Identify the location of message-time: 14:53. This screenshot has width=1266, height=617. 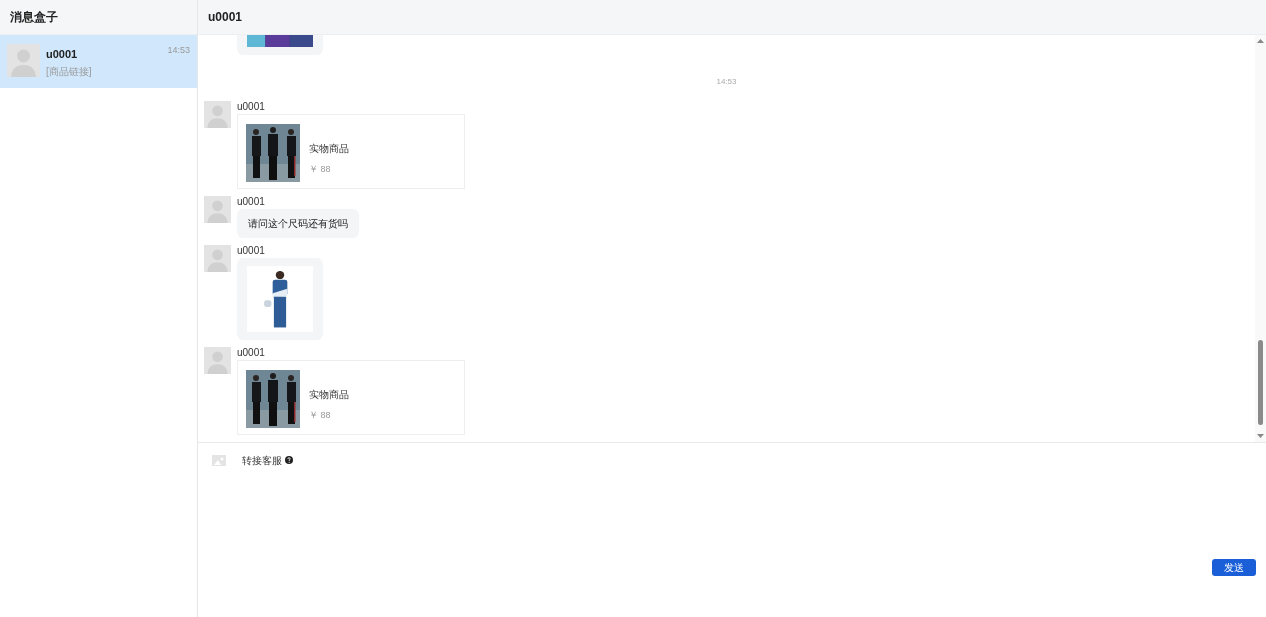
(178, 50).